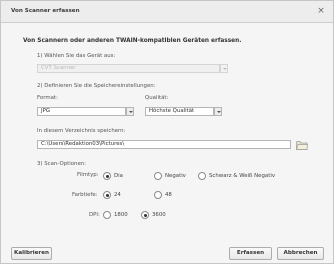 This screenshot has height=264, width=334. What do you see at coordinates (81, 131) in the screenshot?
I see `directory-label: In diesem Verzeichnis speichern:` at bounding box center [81, 131].